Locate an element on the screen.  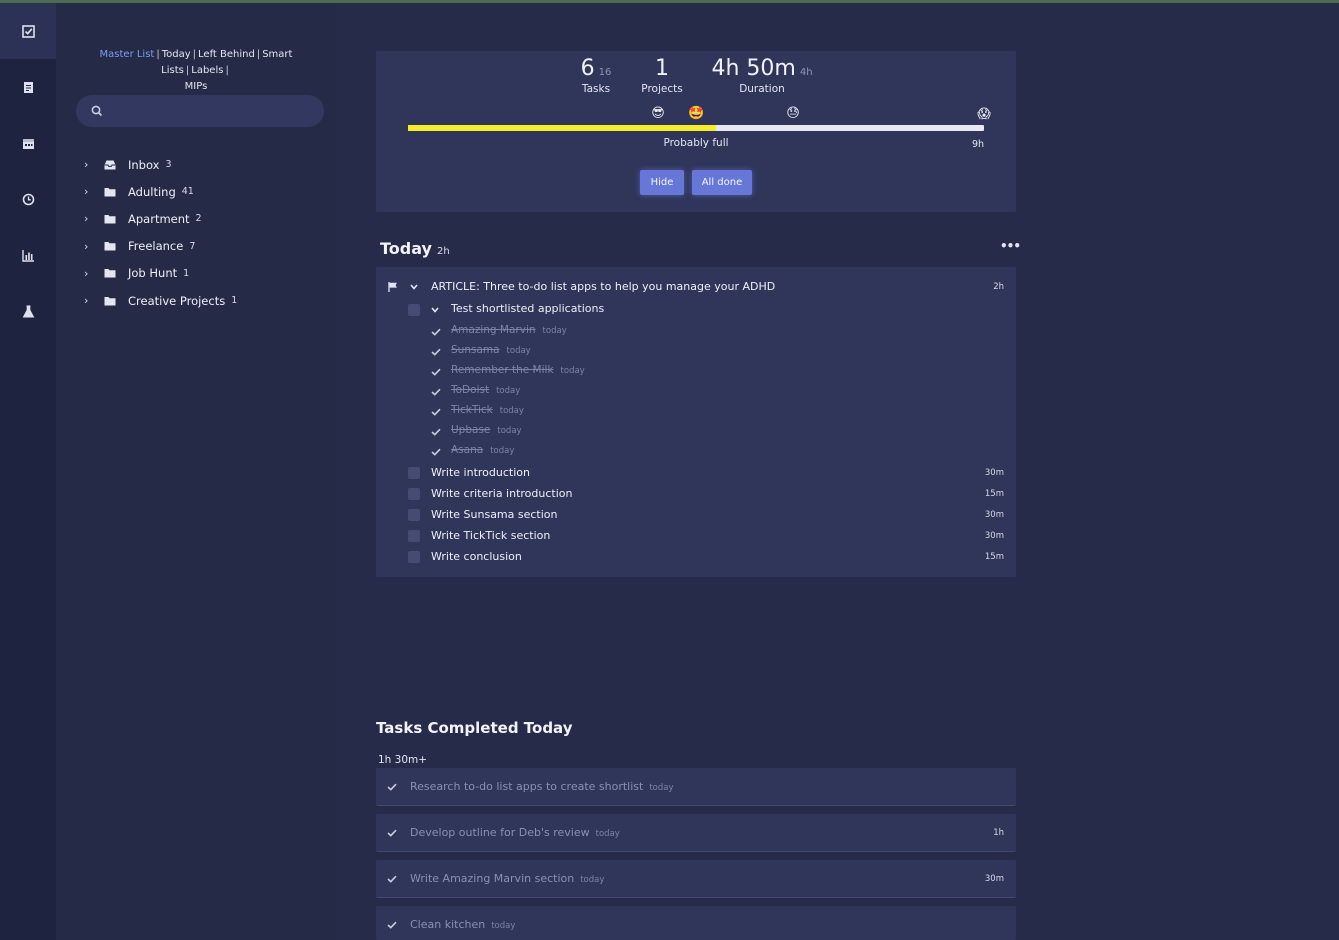
rail-labs-button is located at coordinates (28, 311).